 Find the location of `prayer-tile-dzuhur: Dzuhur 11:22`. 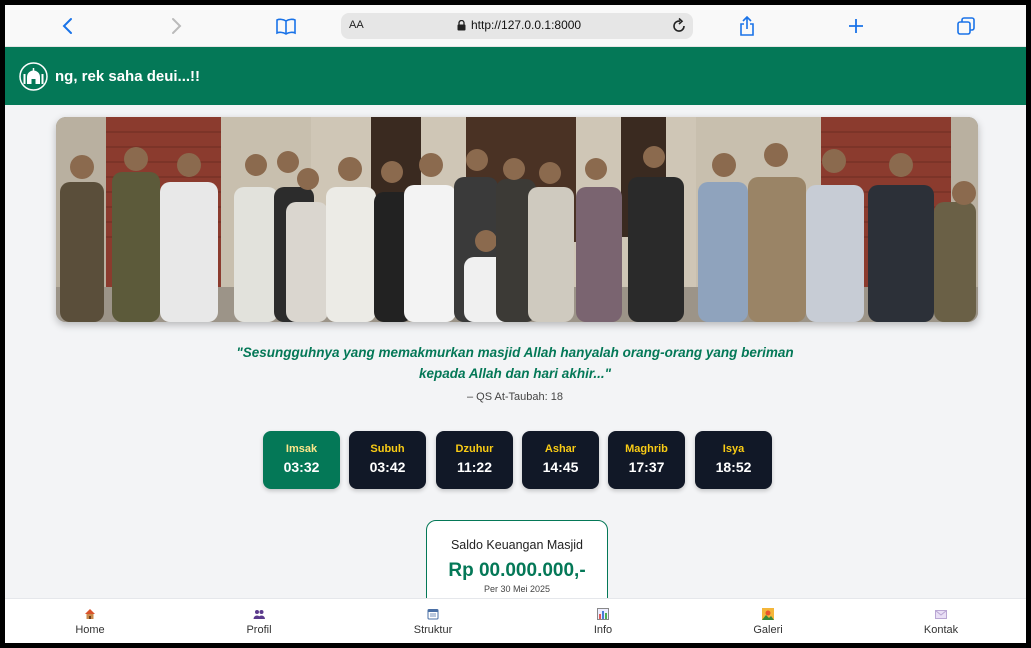

prayer-tile-dzuhur: Dzuhur 11:22 is located at coordinates (474, 460).